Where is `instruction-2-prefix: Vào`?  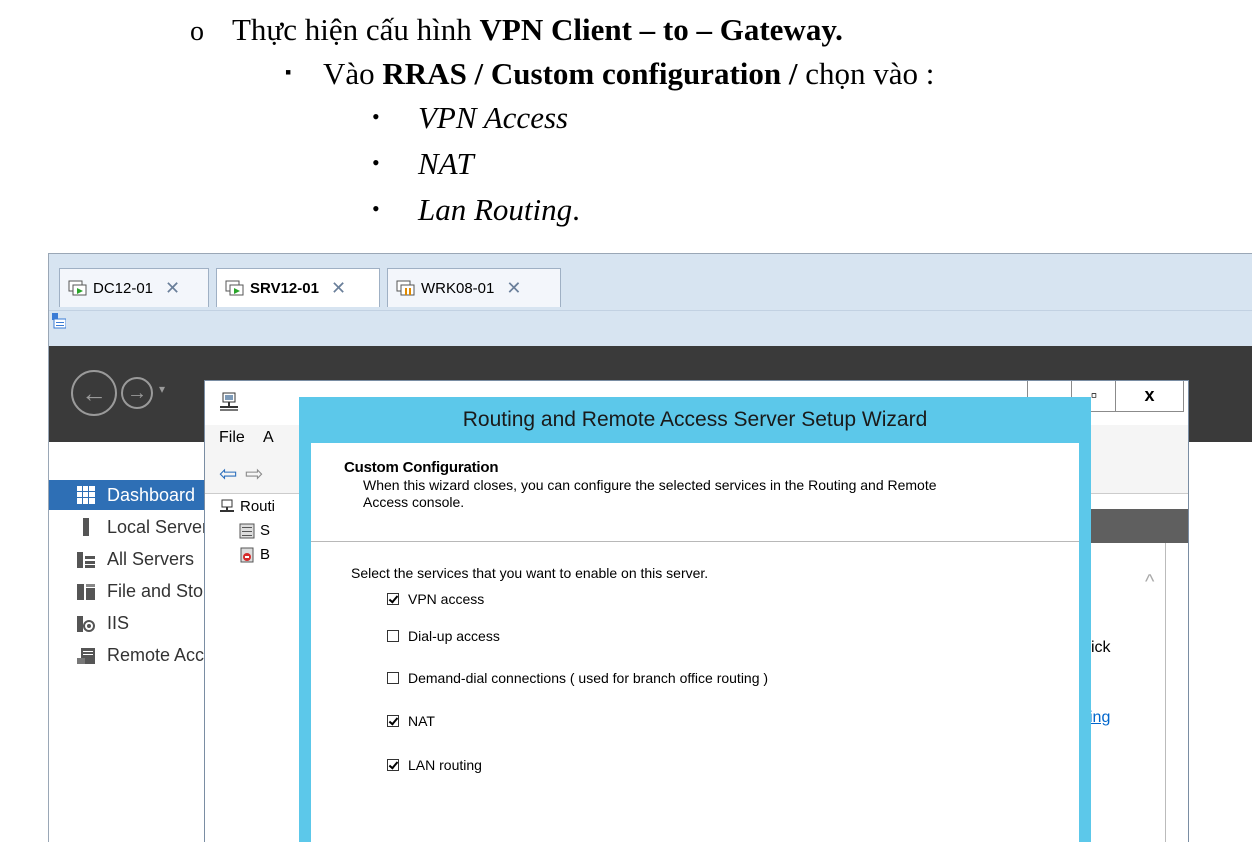
instruction-2-prefix: Vào is located at coordinates (353, 73).